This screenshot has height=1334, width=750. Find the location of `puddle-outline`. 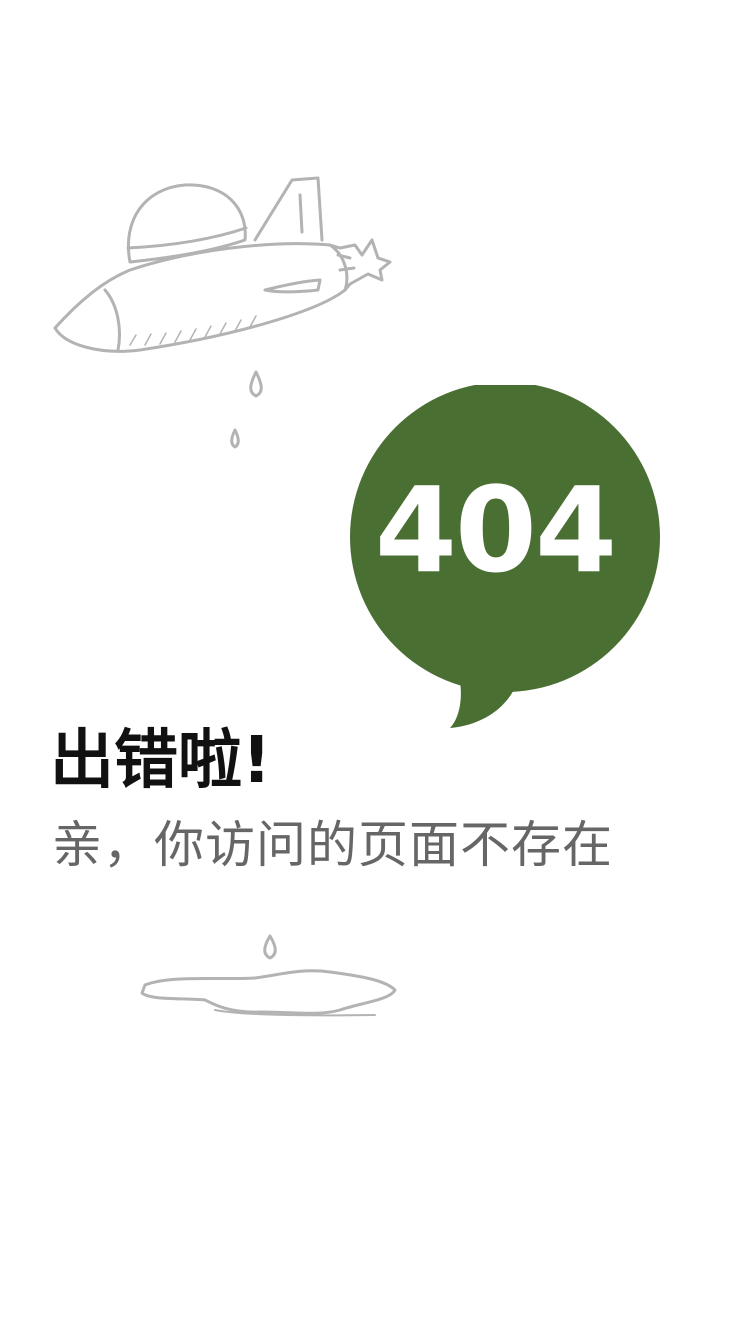

puddle-outline is located at coordinates (268, 992).